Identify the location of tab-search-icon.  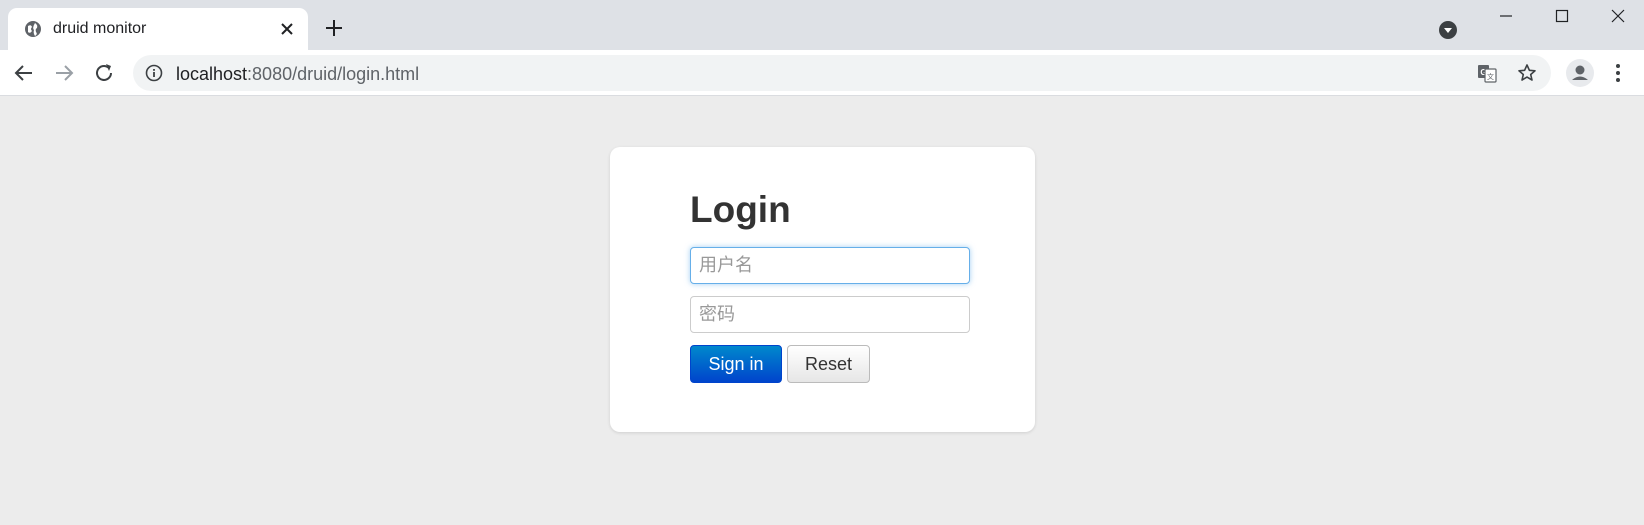
(1448, 30).